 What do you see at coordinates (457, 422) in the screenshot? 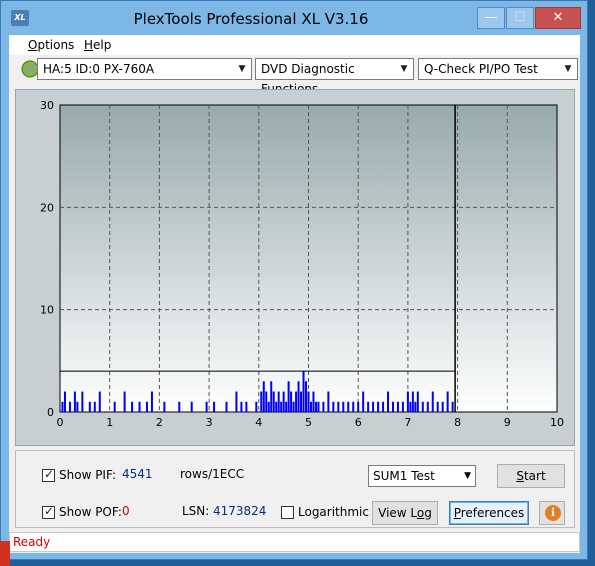
I see `x-tick-label: 8` at bounding box center [457, 422].